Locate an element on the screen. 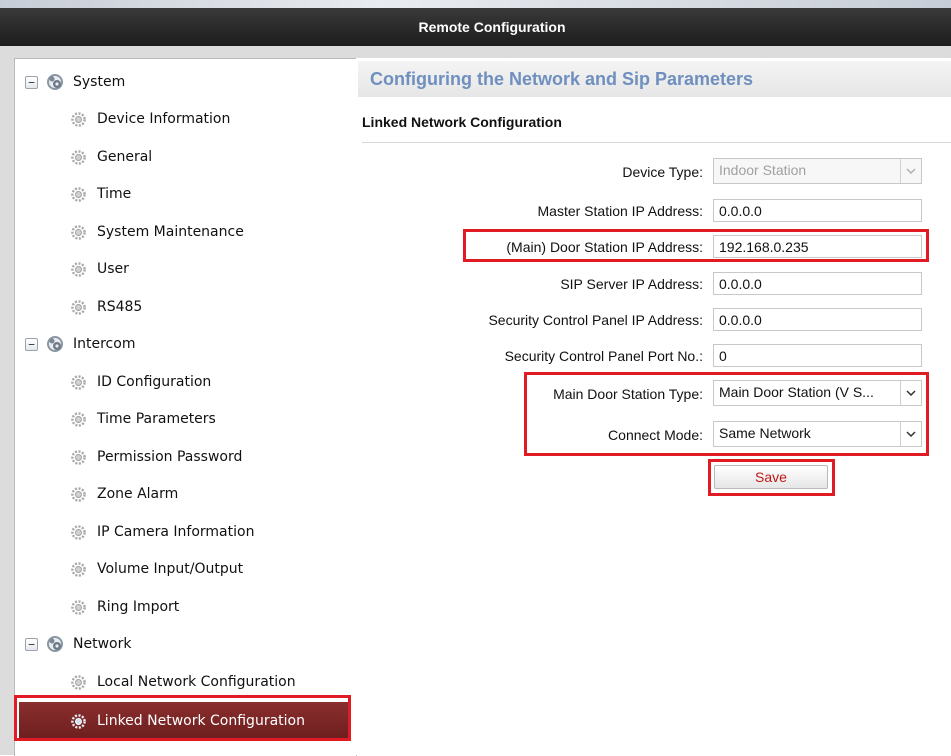  sidebar-item-time-parameters: Time Parameters is located at coordinates (185, 419).